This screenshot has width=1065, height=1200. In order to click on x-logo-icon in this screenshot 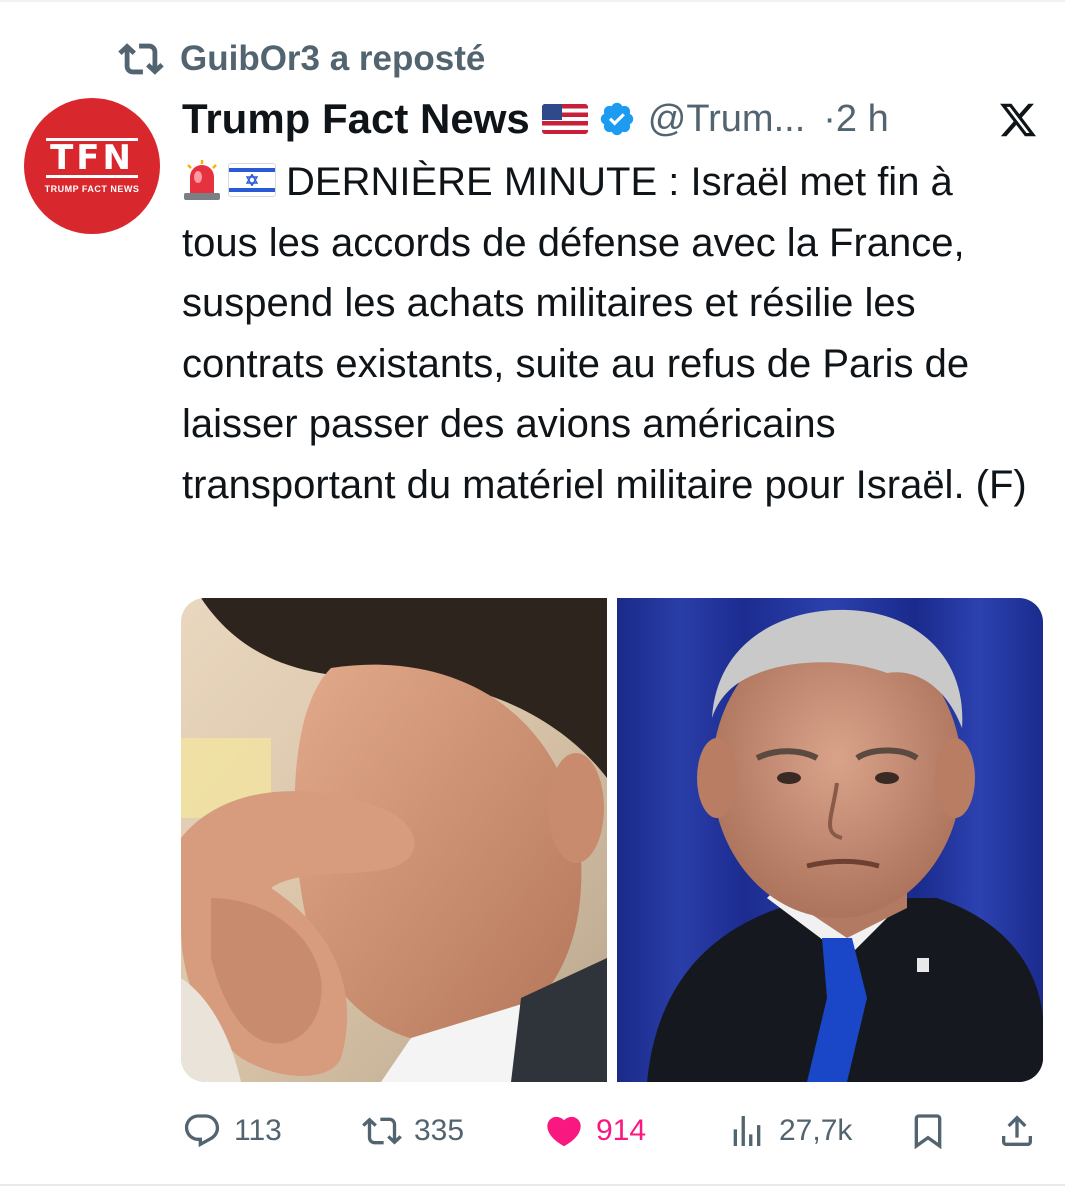, I will do `click(1018, 120)`.